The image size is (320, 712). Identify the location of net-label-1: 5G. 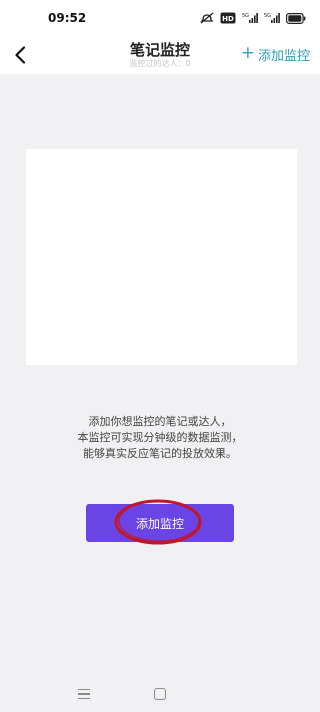
(245, 16).